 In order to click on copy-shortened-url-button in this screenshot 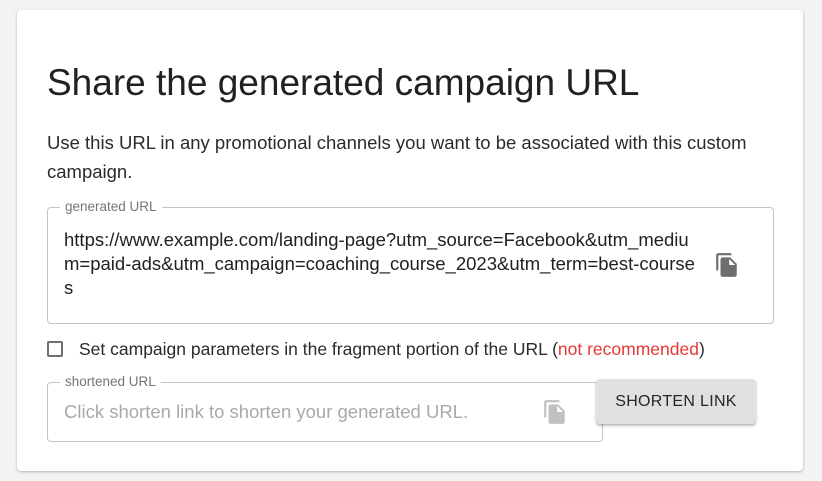, I will do `click(555, 412)`.